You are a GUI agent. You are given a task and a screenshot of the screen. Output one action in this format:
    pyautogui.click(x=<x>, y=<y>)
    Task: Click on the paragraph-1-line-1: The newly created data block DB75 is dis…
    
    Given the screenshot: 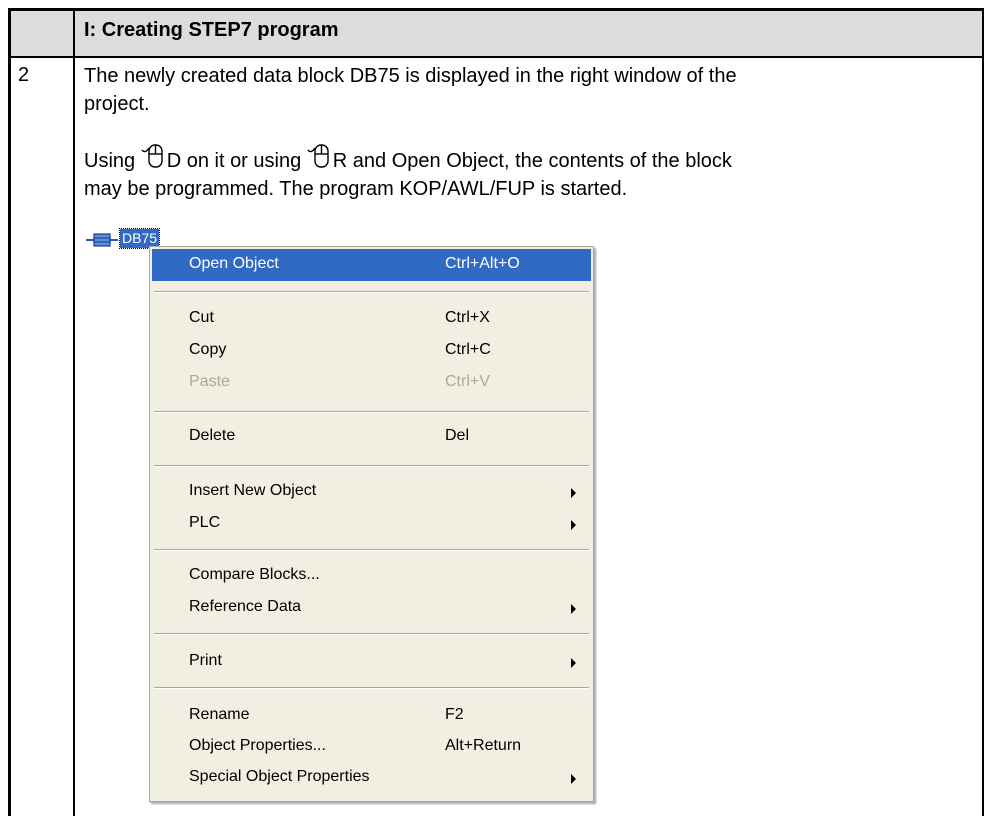 What is the action you would take?
    pyautogui.click(x=410, y=76)
    